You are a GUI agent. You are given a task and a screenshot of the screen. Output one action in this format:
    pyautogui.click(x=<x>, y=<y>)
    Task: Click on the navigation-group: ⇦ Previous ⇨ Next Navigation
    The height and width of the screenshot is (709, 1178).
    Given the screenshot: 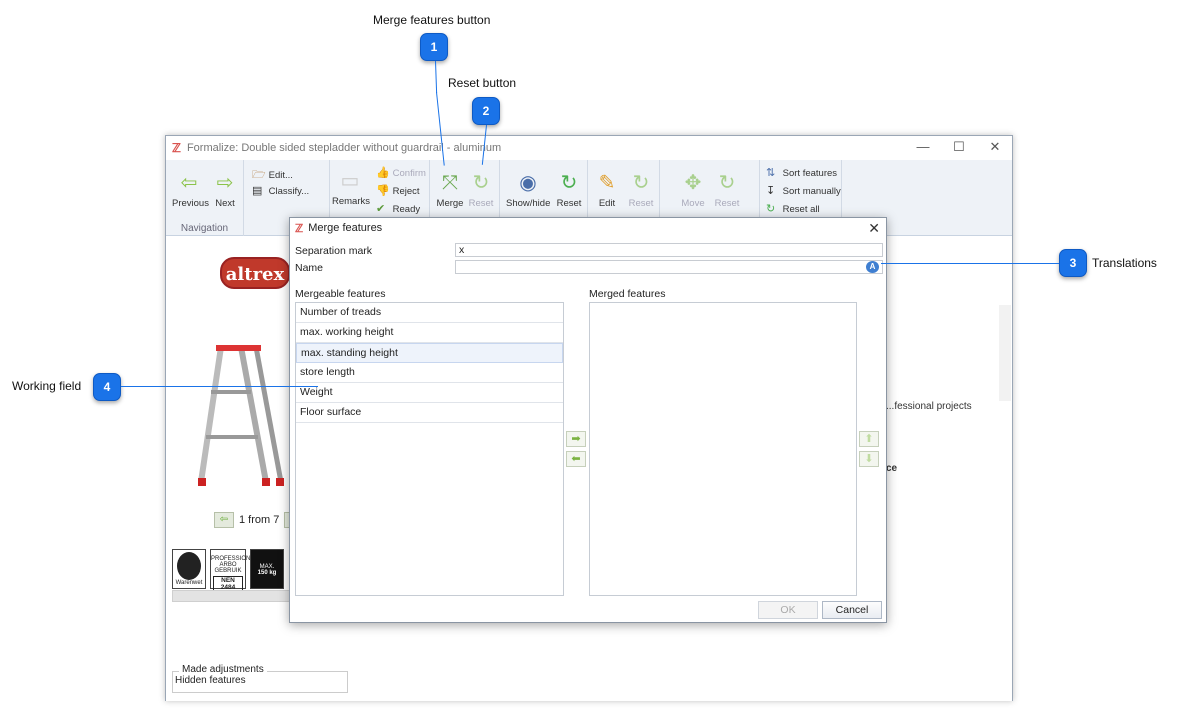 What is the action you would take?
    pyautogui.click(x=205, y=198)
    